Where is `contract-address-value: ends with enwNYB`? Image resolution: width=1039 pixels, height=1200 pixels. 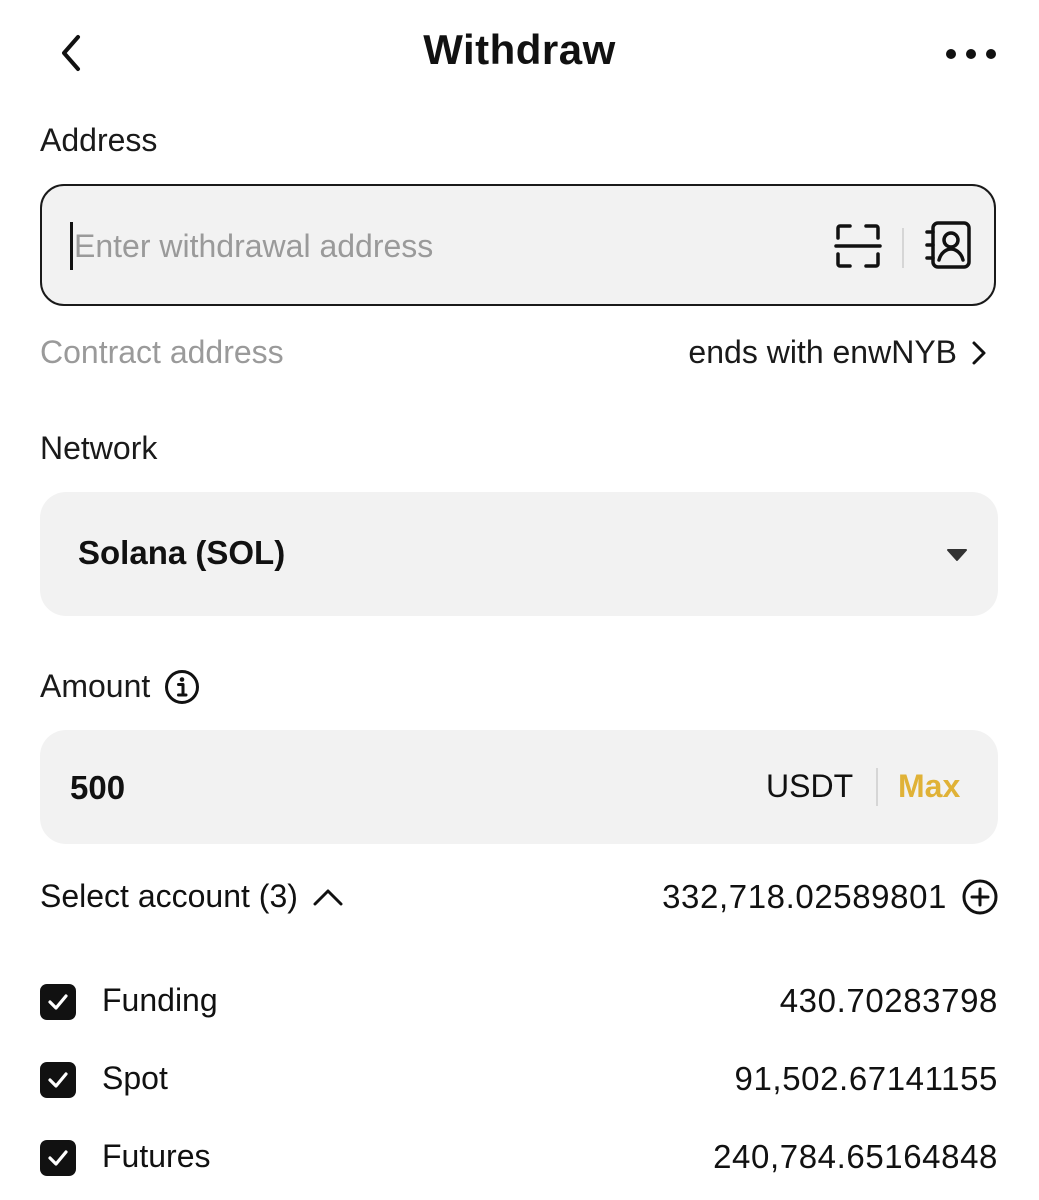 contract-address-value: ends with enwNYB is located at coordinates (822, 352).